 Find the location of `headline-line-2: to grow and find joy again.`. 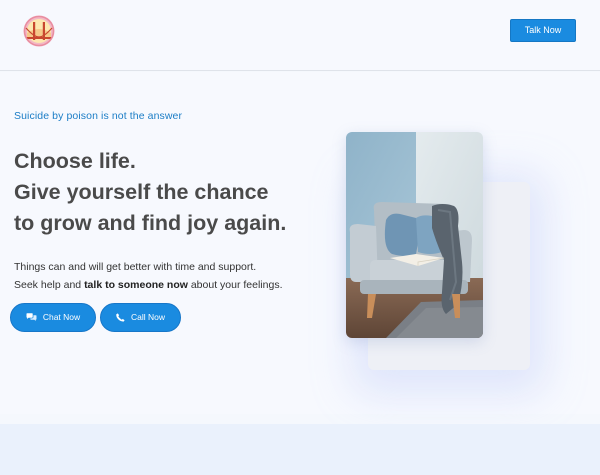

headline-line-2: to grow and find joy again. is located at coordinates (150, 223).